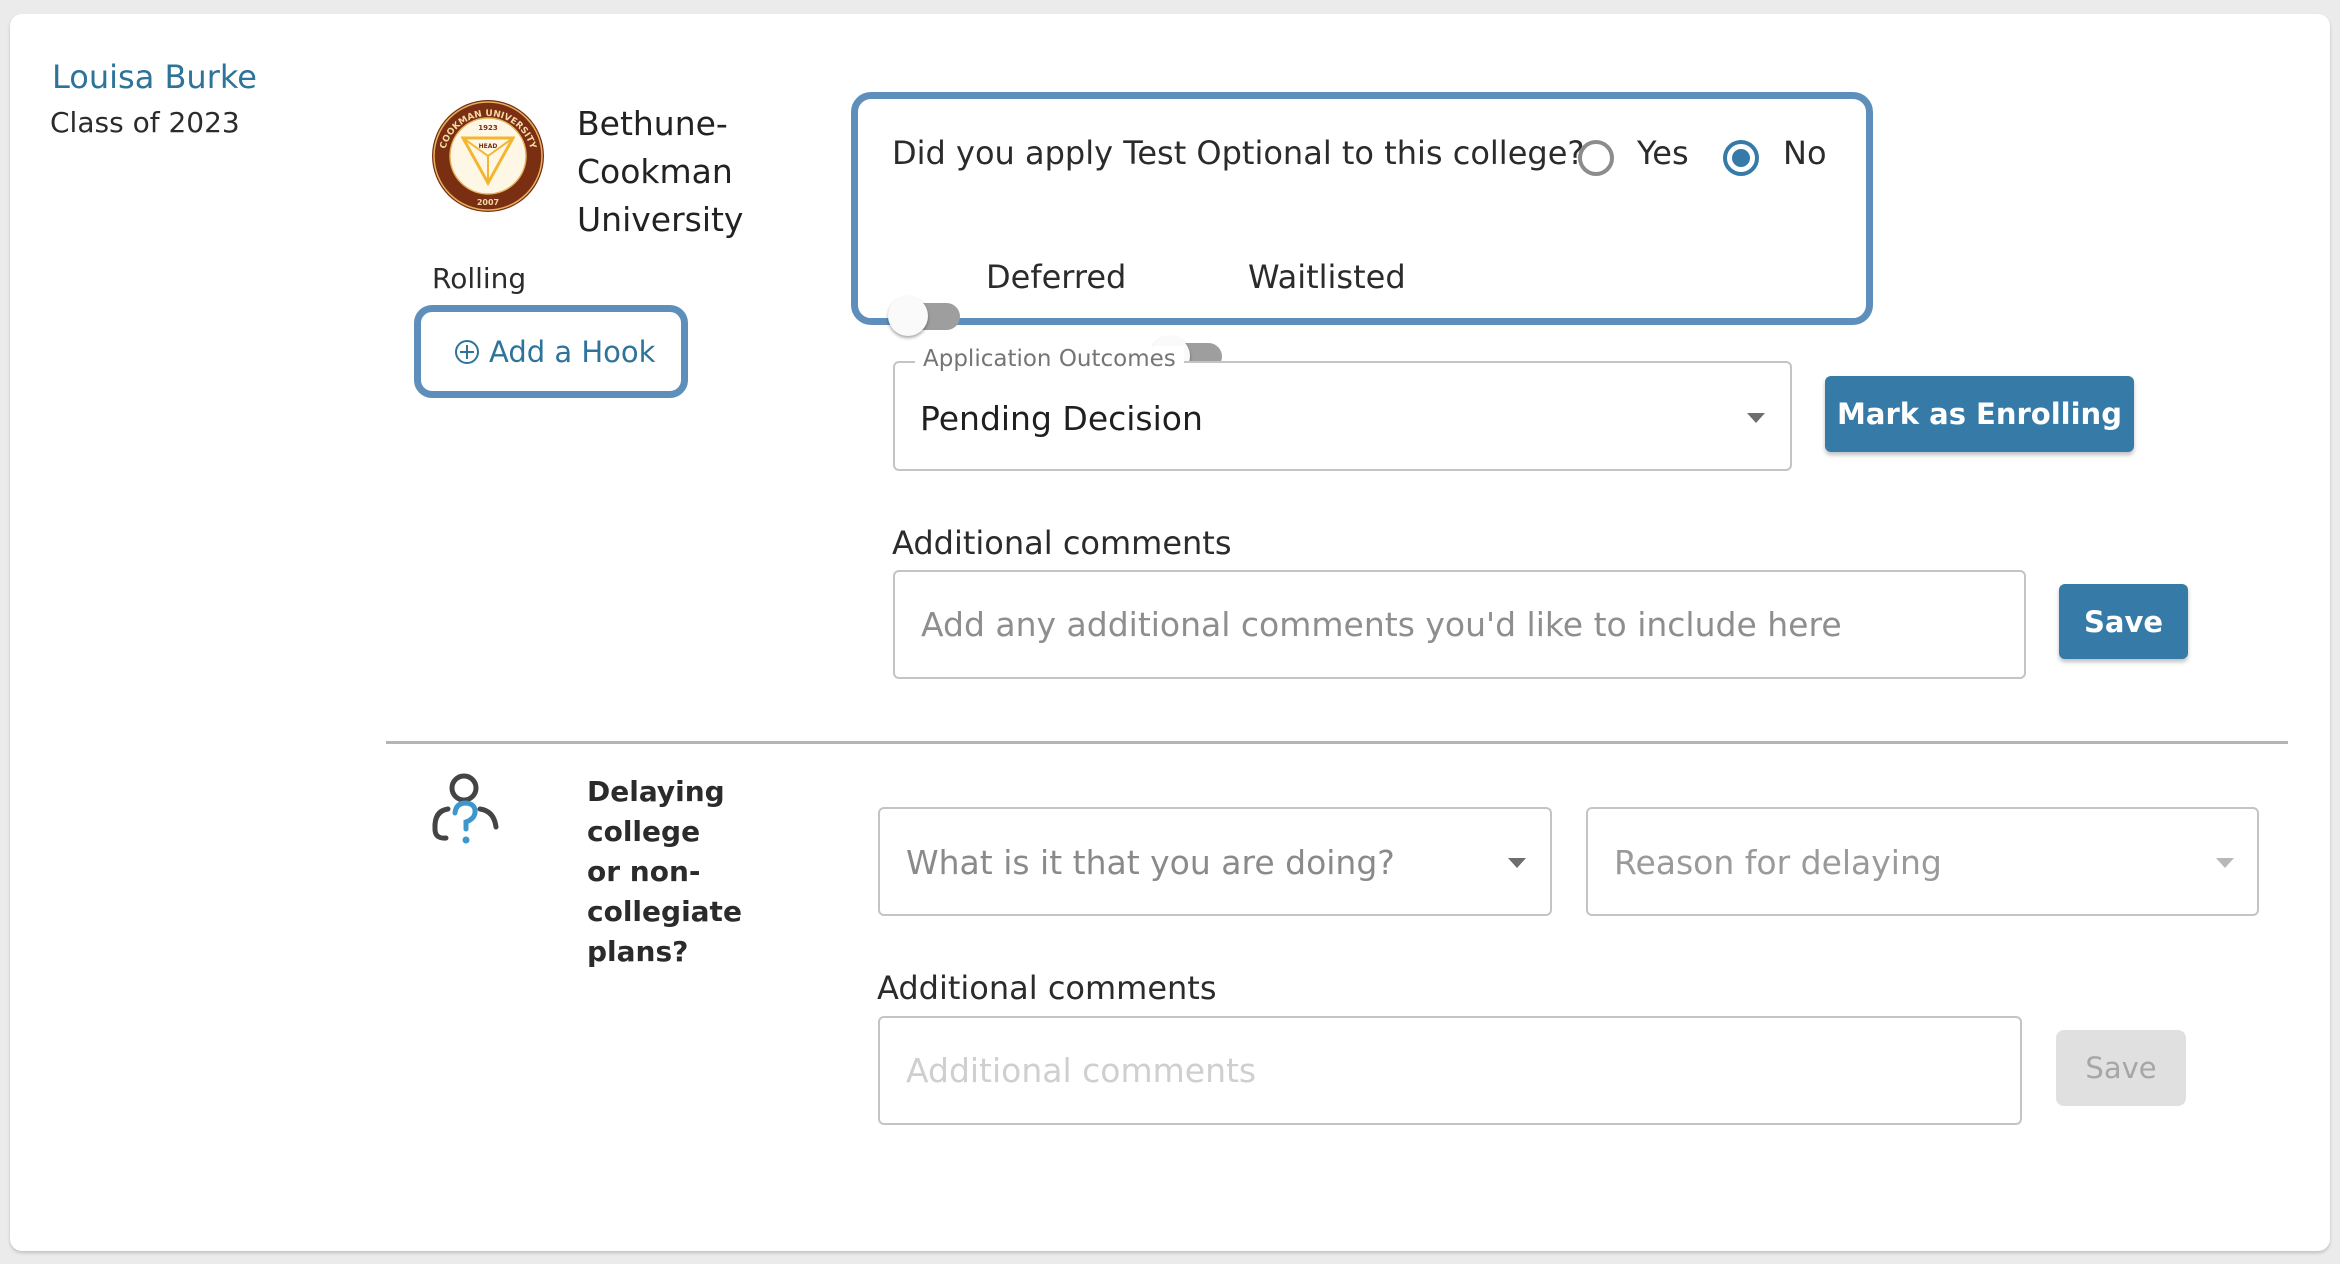  What do you see at coordinates (488, 202) in the screenshot?
I see `seal-year-bottom: 2007` at bounding box center [488, 202].